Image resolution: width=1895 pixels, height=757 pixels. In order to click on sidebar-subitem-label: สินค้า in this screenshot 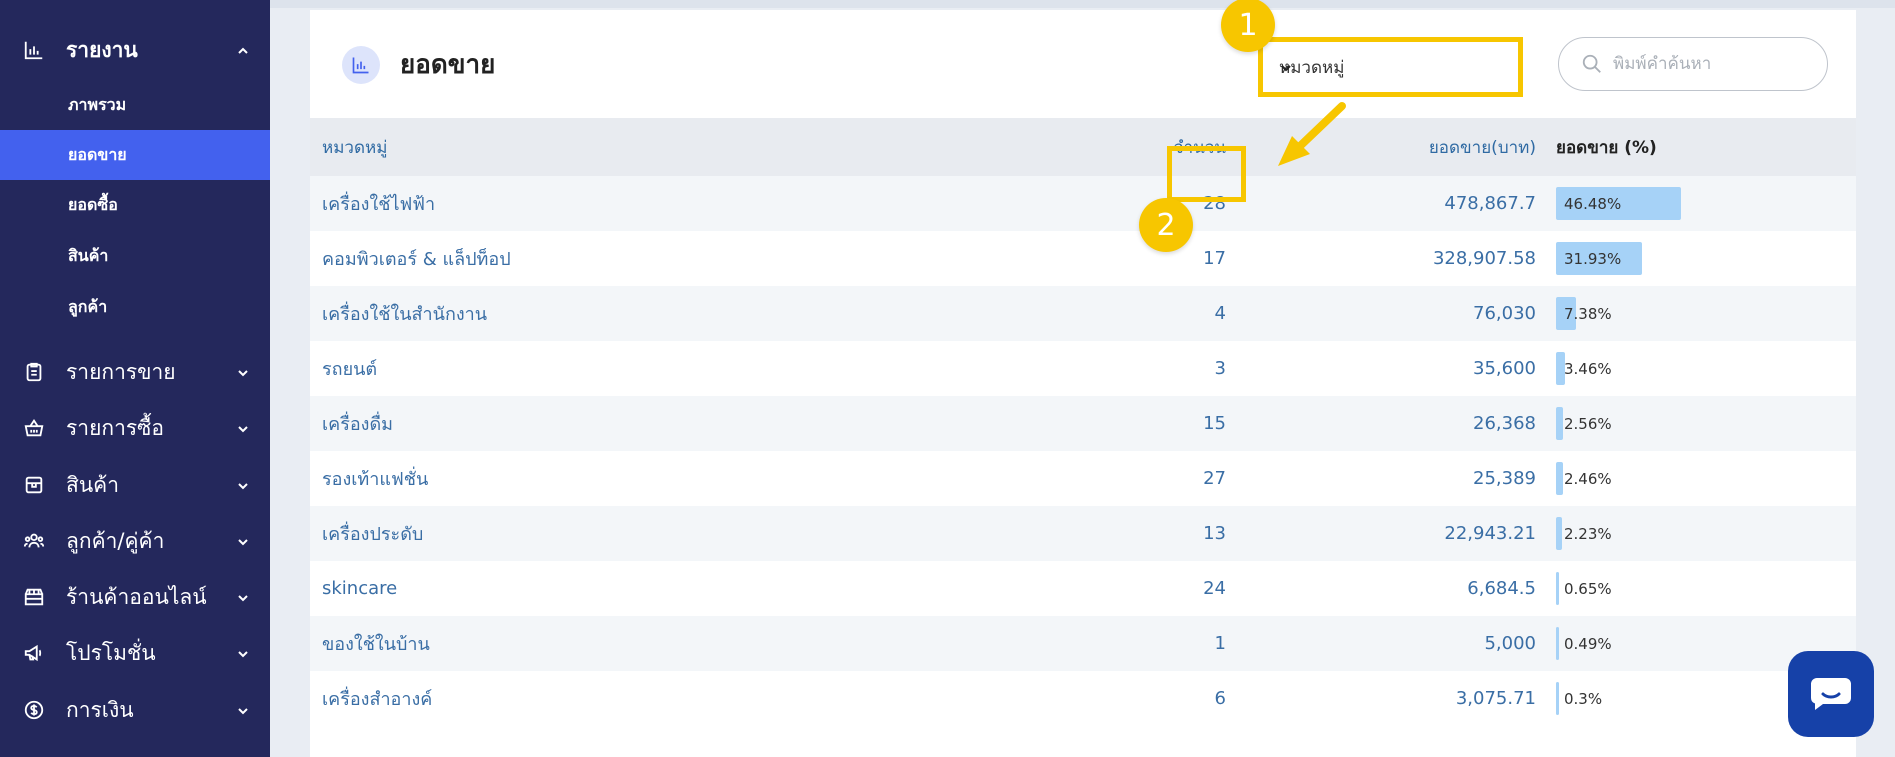, I will do `click(88, 255)`.